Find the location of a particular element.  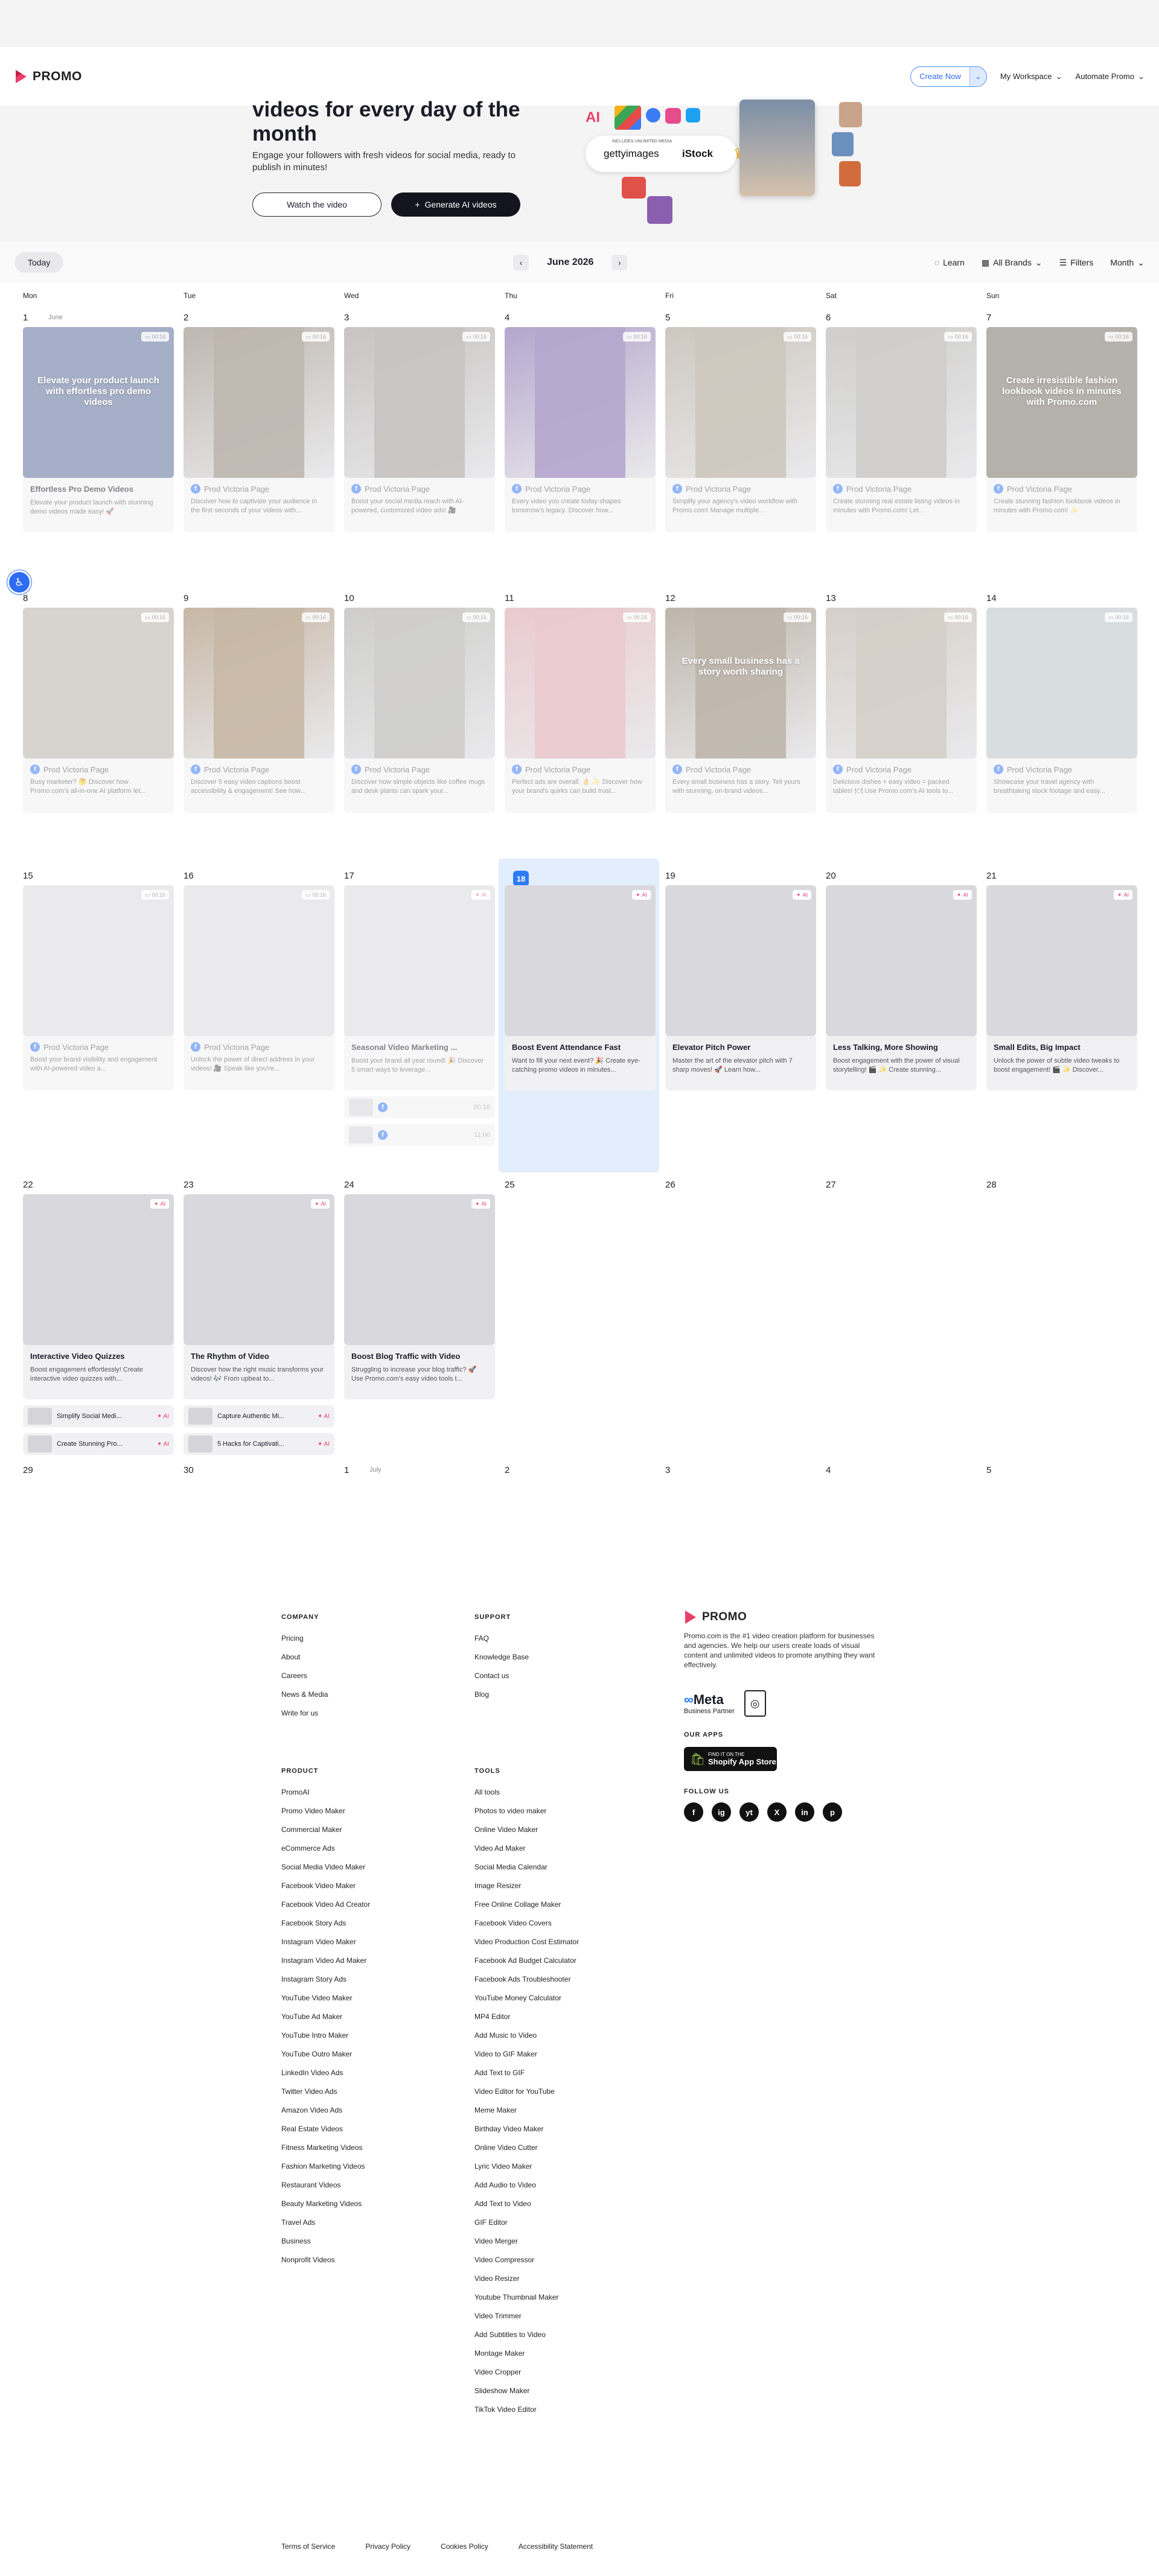

footer-link-product: YouTube Video Maker is located at coordinates (325, 1999).